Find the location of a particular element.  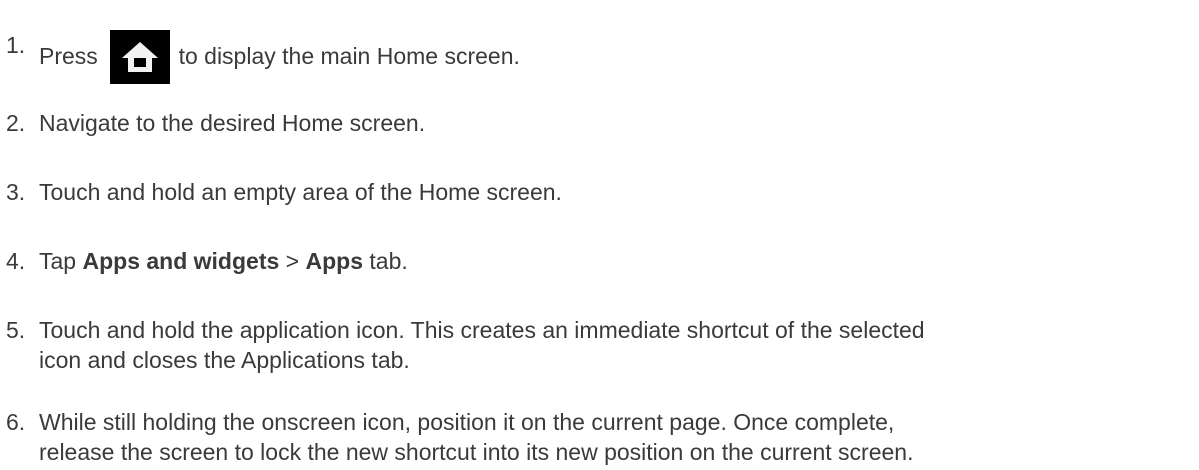

step-text: Navigate to the desired Home screen. is located at coordinates (232, 123).